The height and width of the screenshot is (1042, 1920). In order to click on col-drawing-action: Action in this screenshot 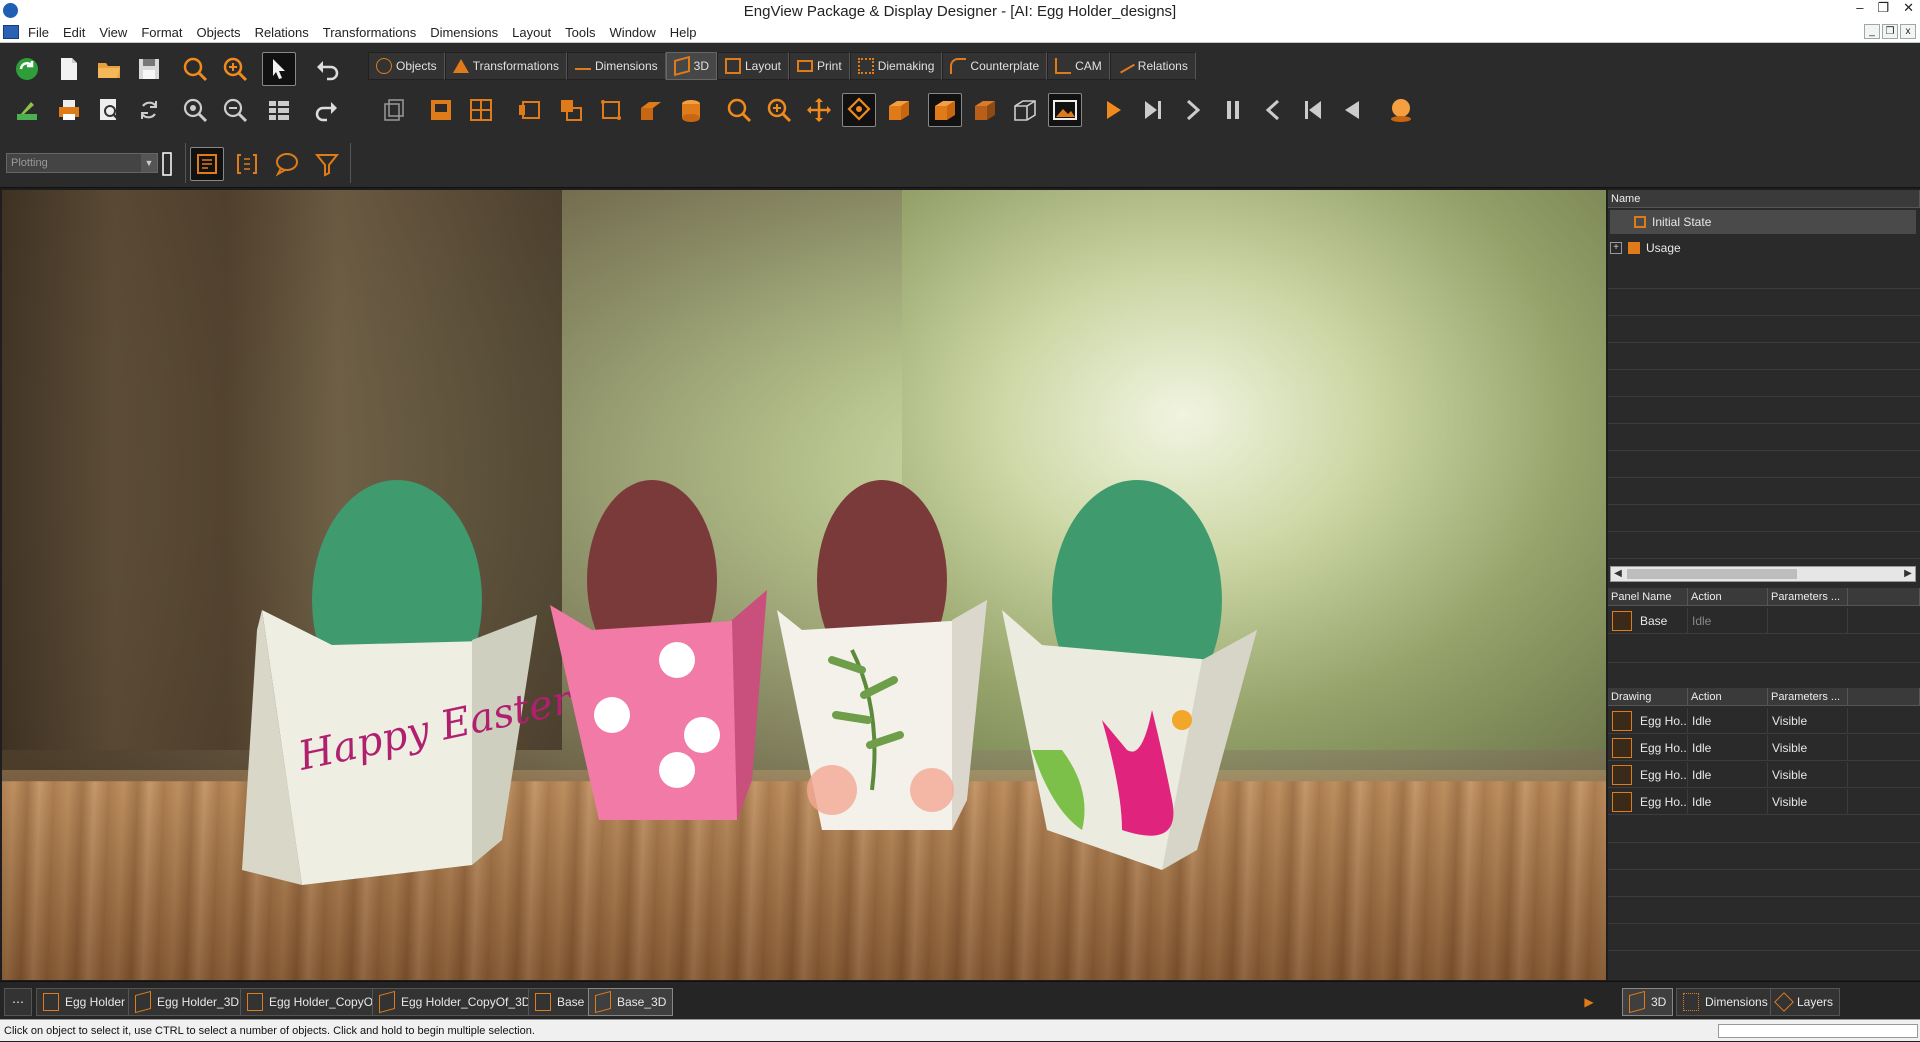, I will do `click(1728, 697)`.